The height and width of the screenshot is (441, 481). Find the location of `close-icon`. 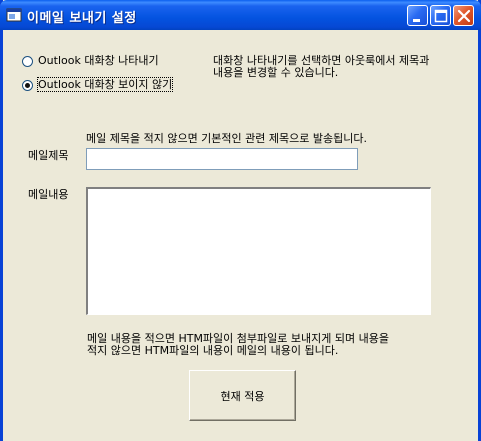

close-icon is located at coordinates (464, 16).